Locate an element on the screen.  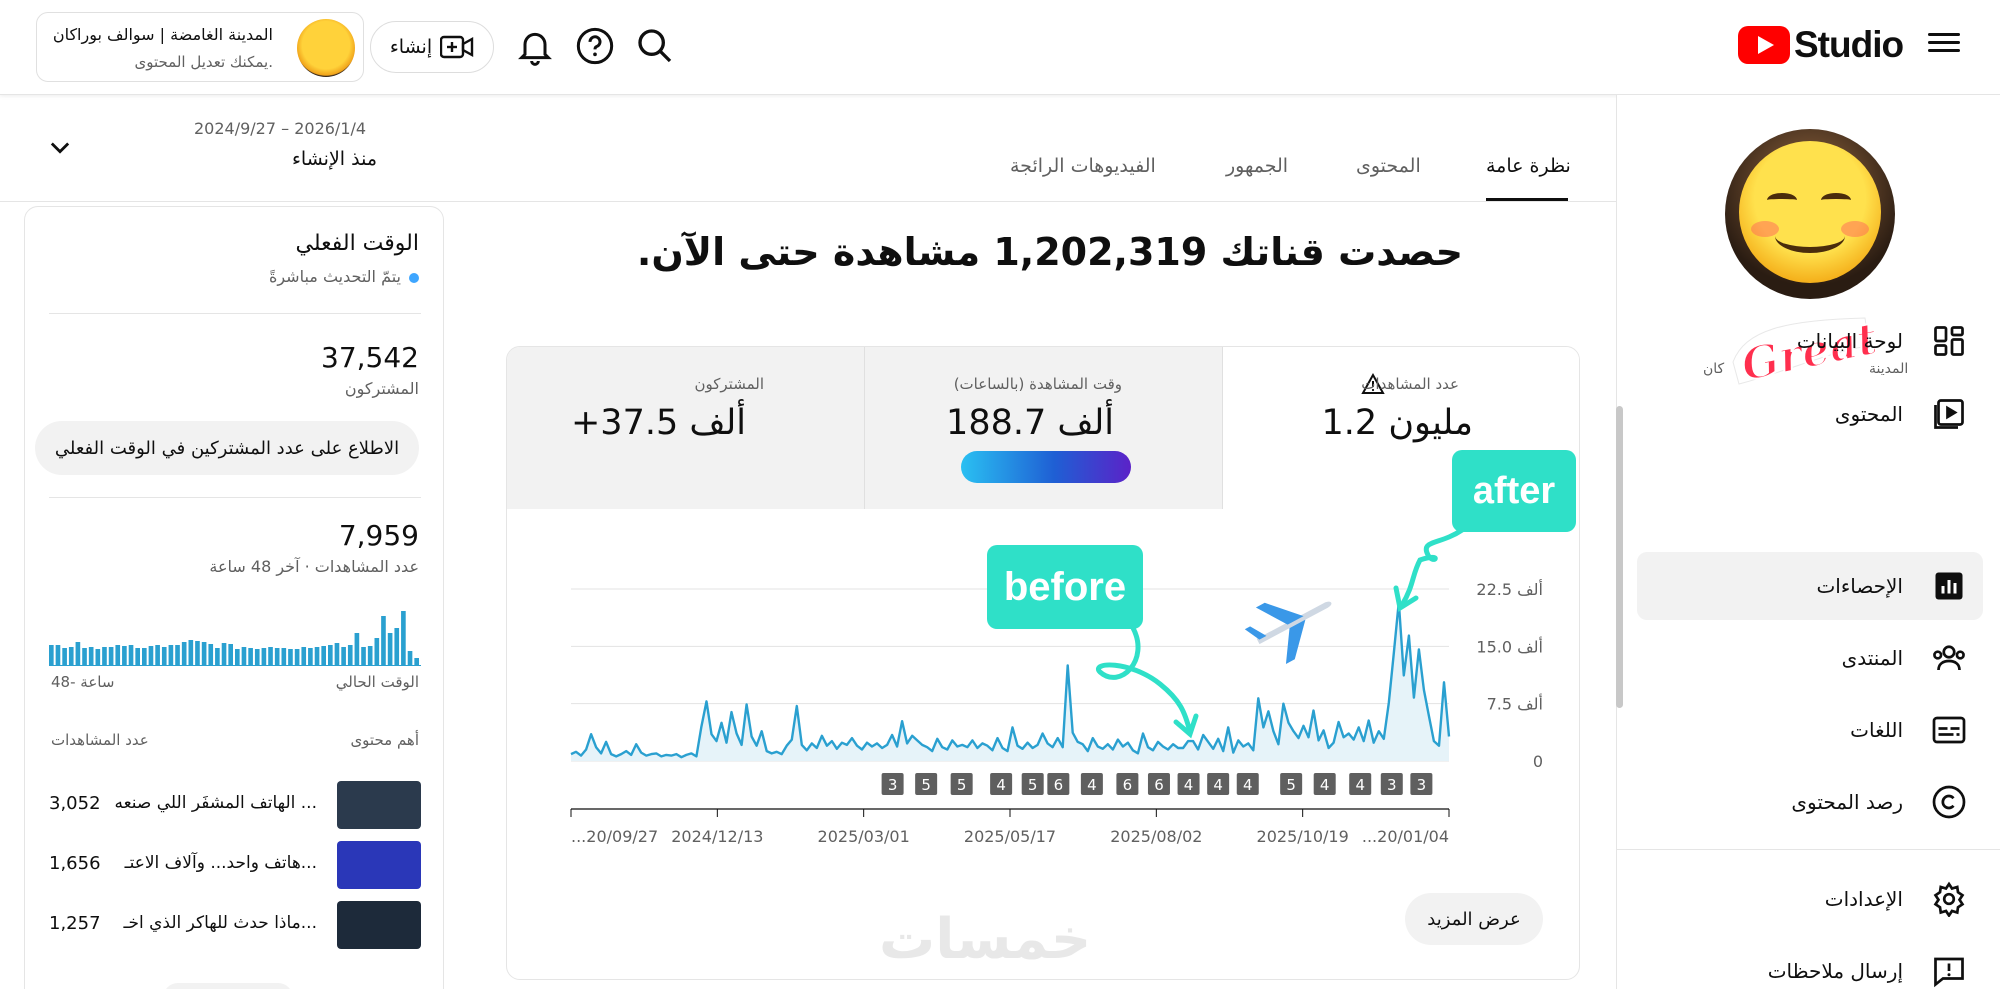
top-video-row: هاتف واحد... وآلاف الاعتـ... 1,656 is located at coordinates (235, 866).